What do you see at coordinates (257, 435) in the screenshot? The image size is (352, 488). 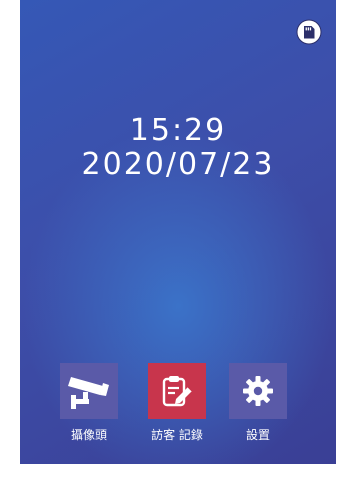 I see `settings-app-label: 設置` at bounding box center [257, 435].